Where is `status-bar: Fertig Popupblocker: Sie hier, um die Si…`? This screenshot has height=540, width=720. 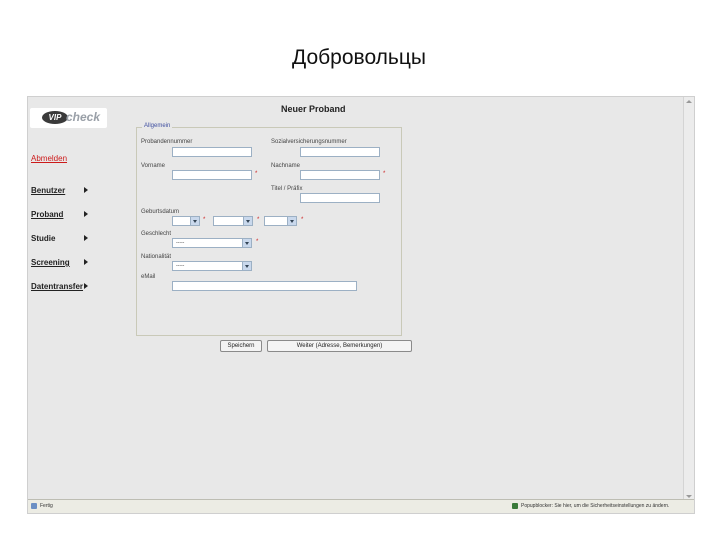
status-bar: Fertig Popupblocker: Sie hier, um die Si… is located at coordinates (361, 506).